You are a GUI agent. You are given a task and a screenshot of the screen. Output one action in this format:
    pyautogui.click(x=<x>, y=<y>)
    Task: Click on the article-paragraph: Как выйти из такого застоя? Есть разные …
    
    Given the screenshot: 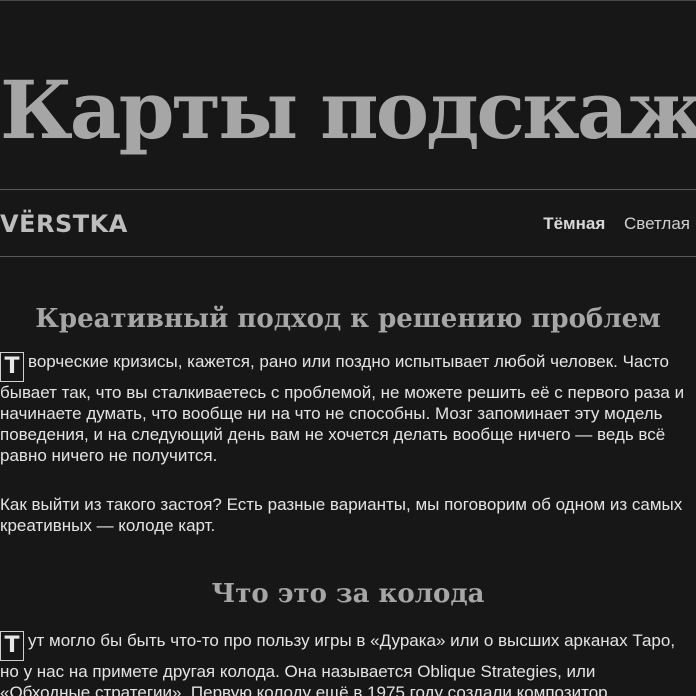 What is the action you would take?
    pyautogui.click(x=344, y=515)
    